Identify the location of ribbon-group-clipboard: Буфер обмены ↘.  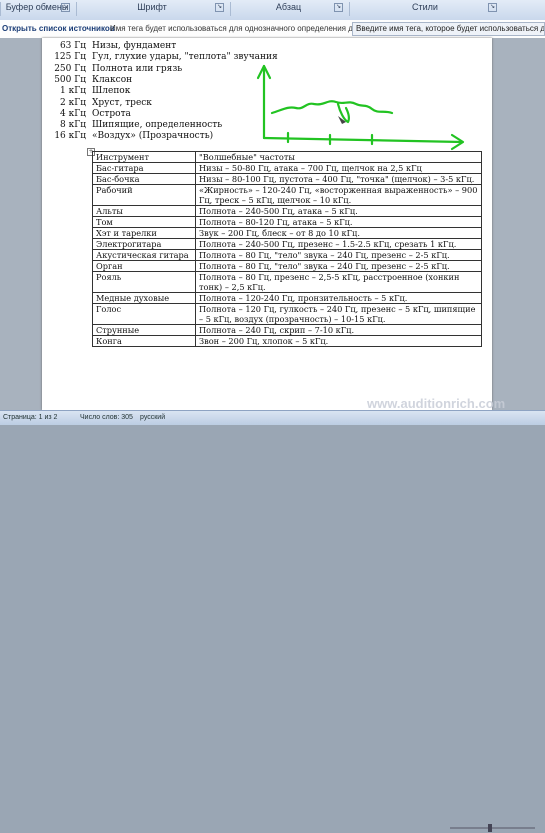
(36, 9).